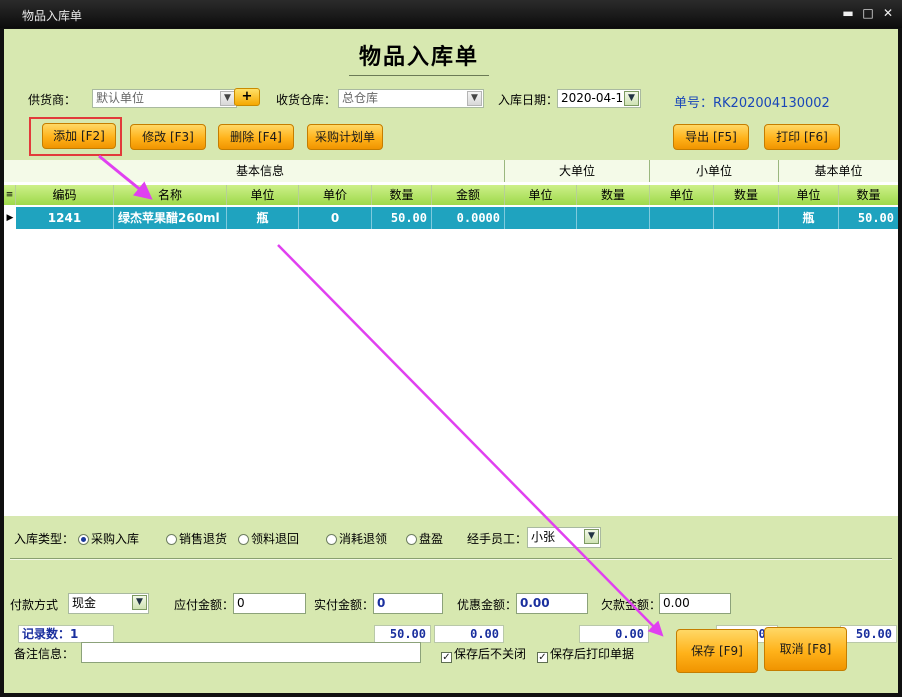 This screenshot has height=697, width=902. Describe the element at coordinates (487, 605) in the screenshot. I see `discount-label: 优惠金额：` at that location.